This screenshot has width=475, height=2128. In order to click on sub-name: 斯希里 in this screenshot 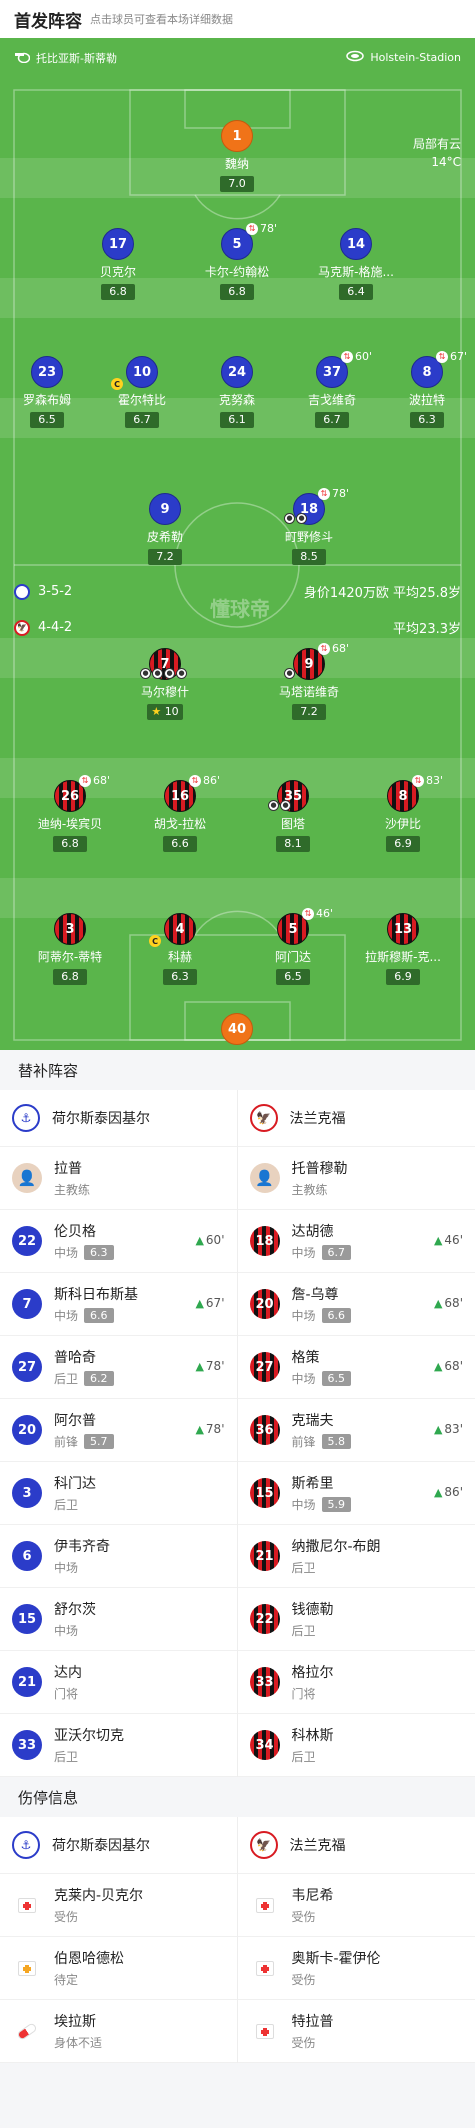, I will do `click(312, 1484)`.